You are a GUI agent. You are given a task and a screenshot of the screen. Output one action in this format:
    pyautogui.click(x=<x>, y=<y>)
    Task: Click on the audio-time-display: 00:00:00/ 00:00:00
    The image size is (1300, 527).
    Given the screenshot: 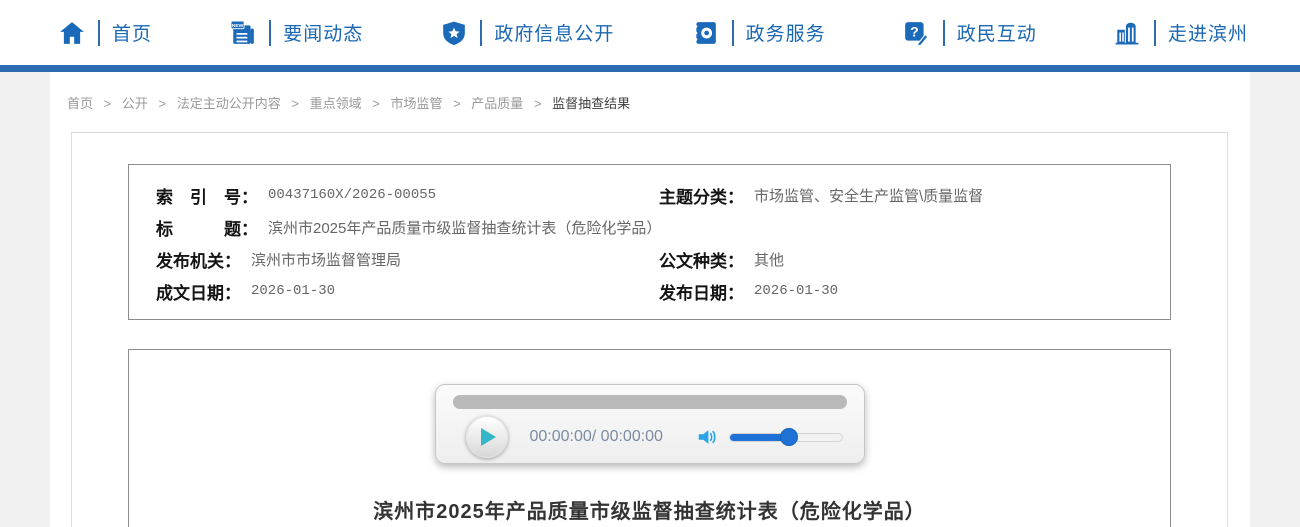 What is the action you would take?
    pyautogui.click(x=596, y=436)
    